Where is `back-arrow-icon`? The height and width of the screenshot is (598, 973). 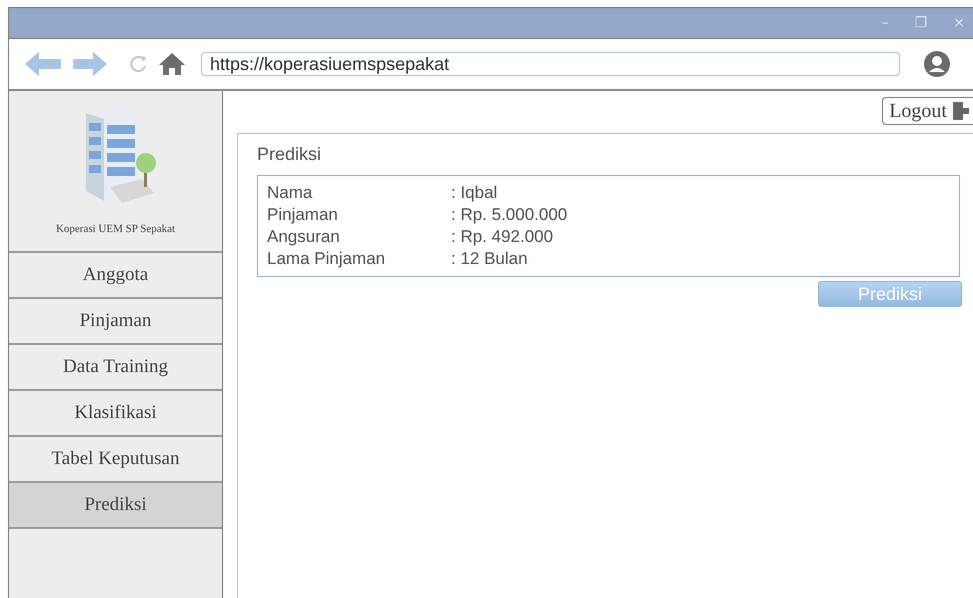
back-arrow-icon is located at coordinates (43, 64).